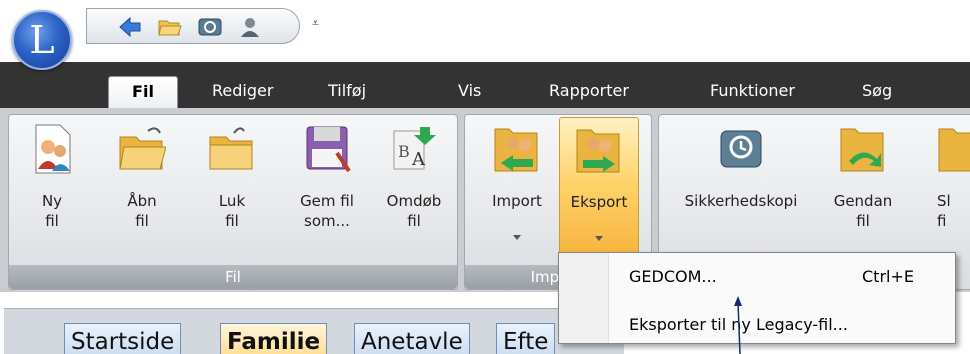 Image resolution: width=970 pixels, height=354 pixels. Describe the element at coordinates (863, 221) in the screenshot. I see `restore-file-label-2: fil` at that location.